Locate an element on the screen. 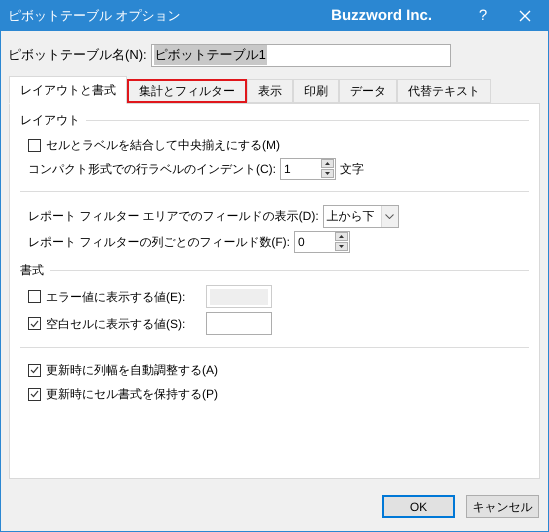 The image size is (549, 532). section-heading: レイアウト is located at coordinates (50, 120).